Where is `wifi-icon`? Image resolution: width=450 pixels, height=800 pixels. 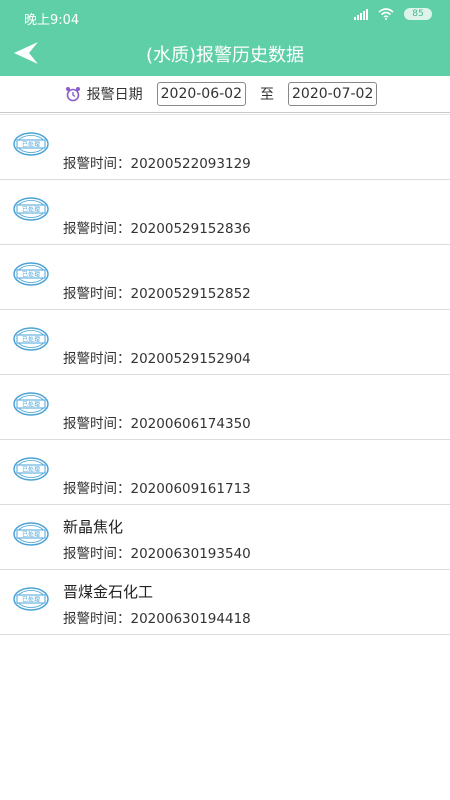
wifi-icon is located at coordinates (386, 14).